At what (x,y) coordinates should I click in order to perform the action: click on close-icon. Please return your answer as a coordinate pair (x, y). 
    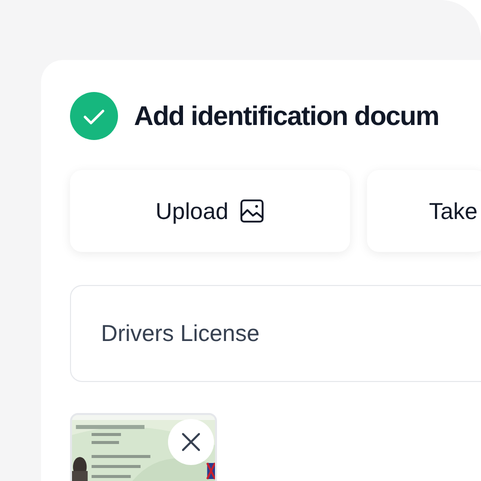
    Looking at the image, I should click on (191, 442).